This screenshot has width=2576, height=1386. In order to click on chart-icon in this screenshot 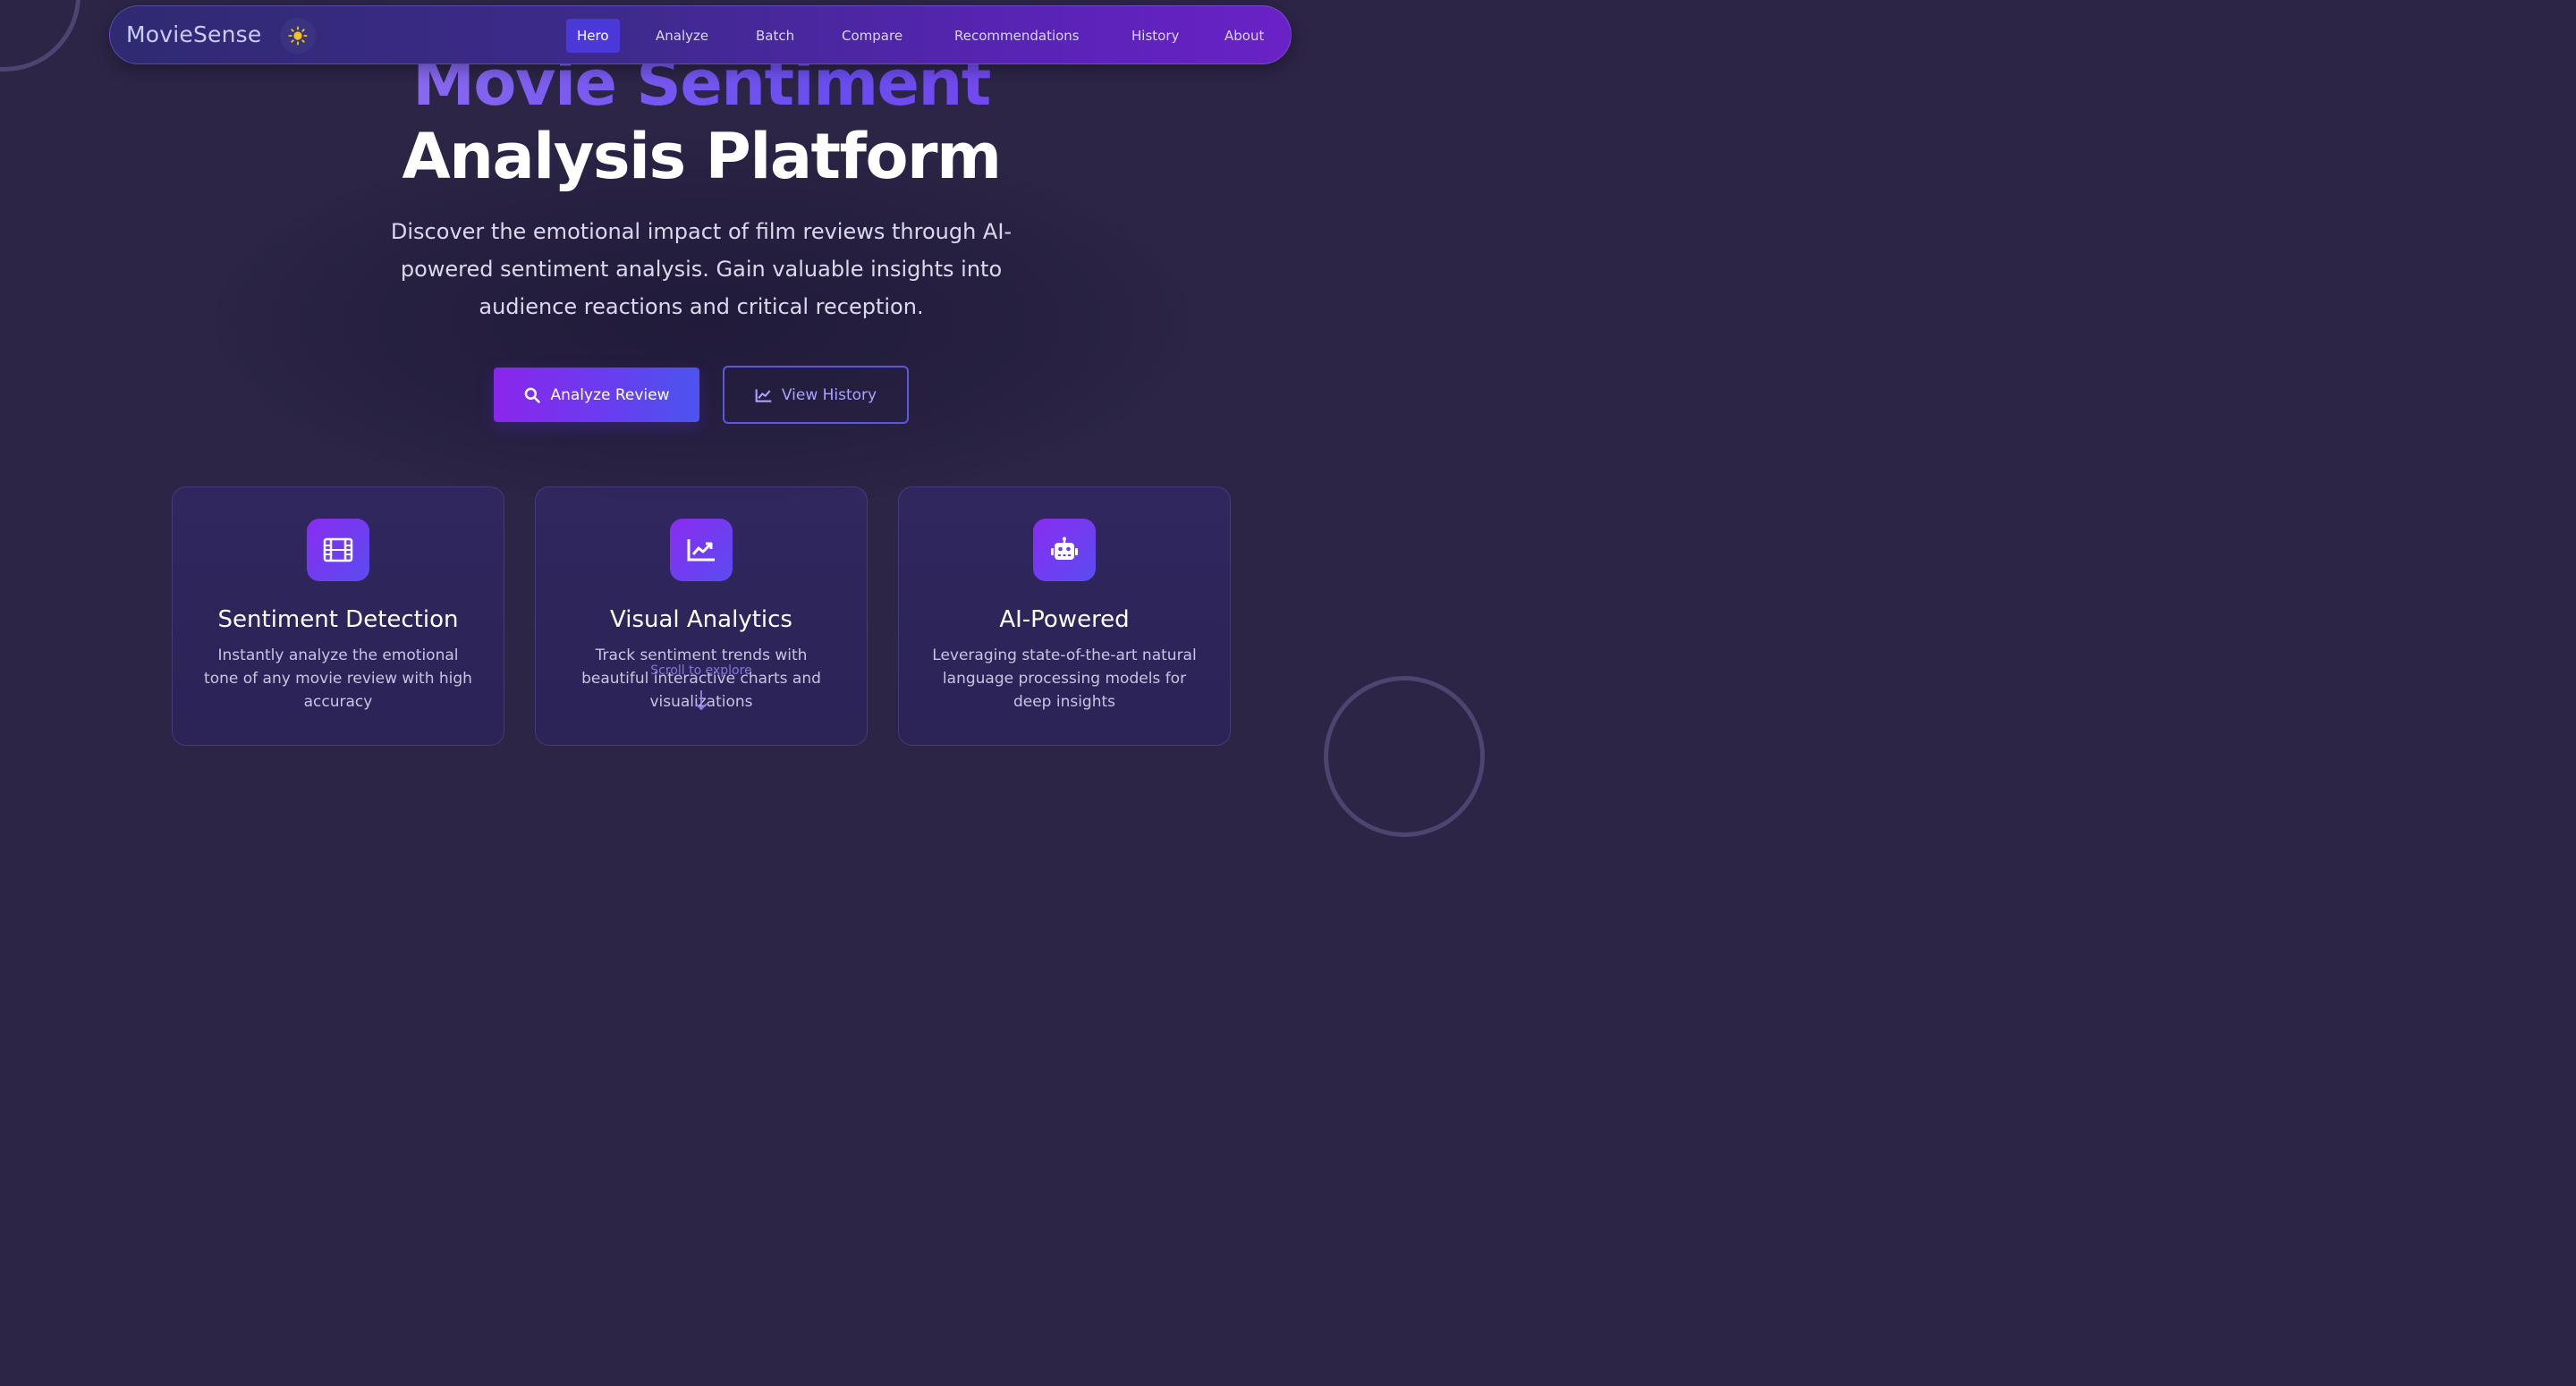, I will do `click(701, 550)`.